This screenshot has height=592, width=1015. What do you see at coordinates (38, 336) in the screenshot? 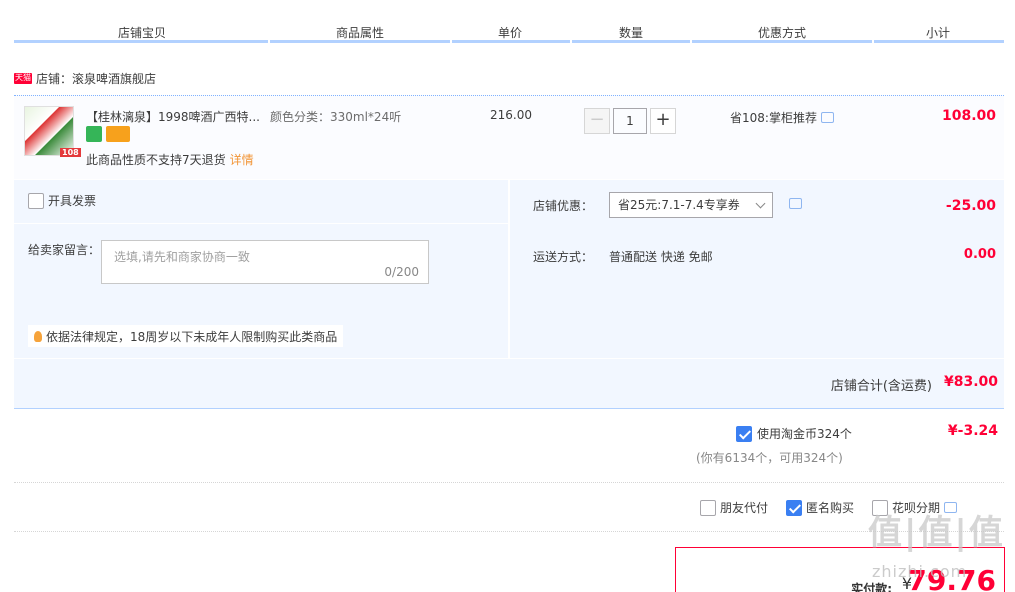
I see `lightbulb-icon` at bounding box center [38, 336].